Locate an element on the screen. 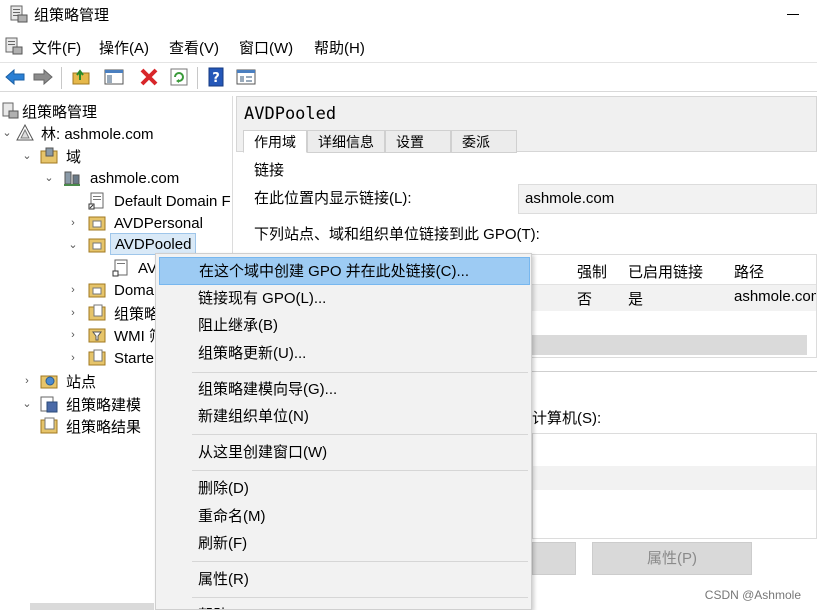  menu-bar: 文件(F) 操作(A) 查看(V) 窗口(W) 帮助(H) is located at coordinates (408, 46).